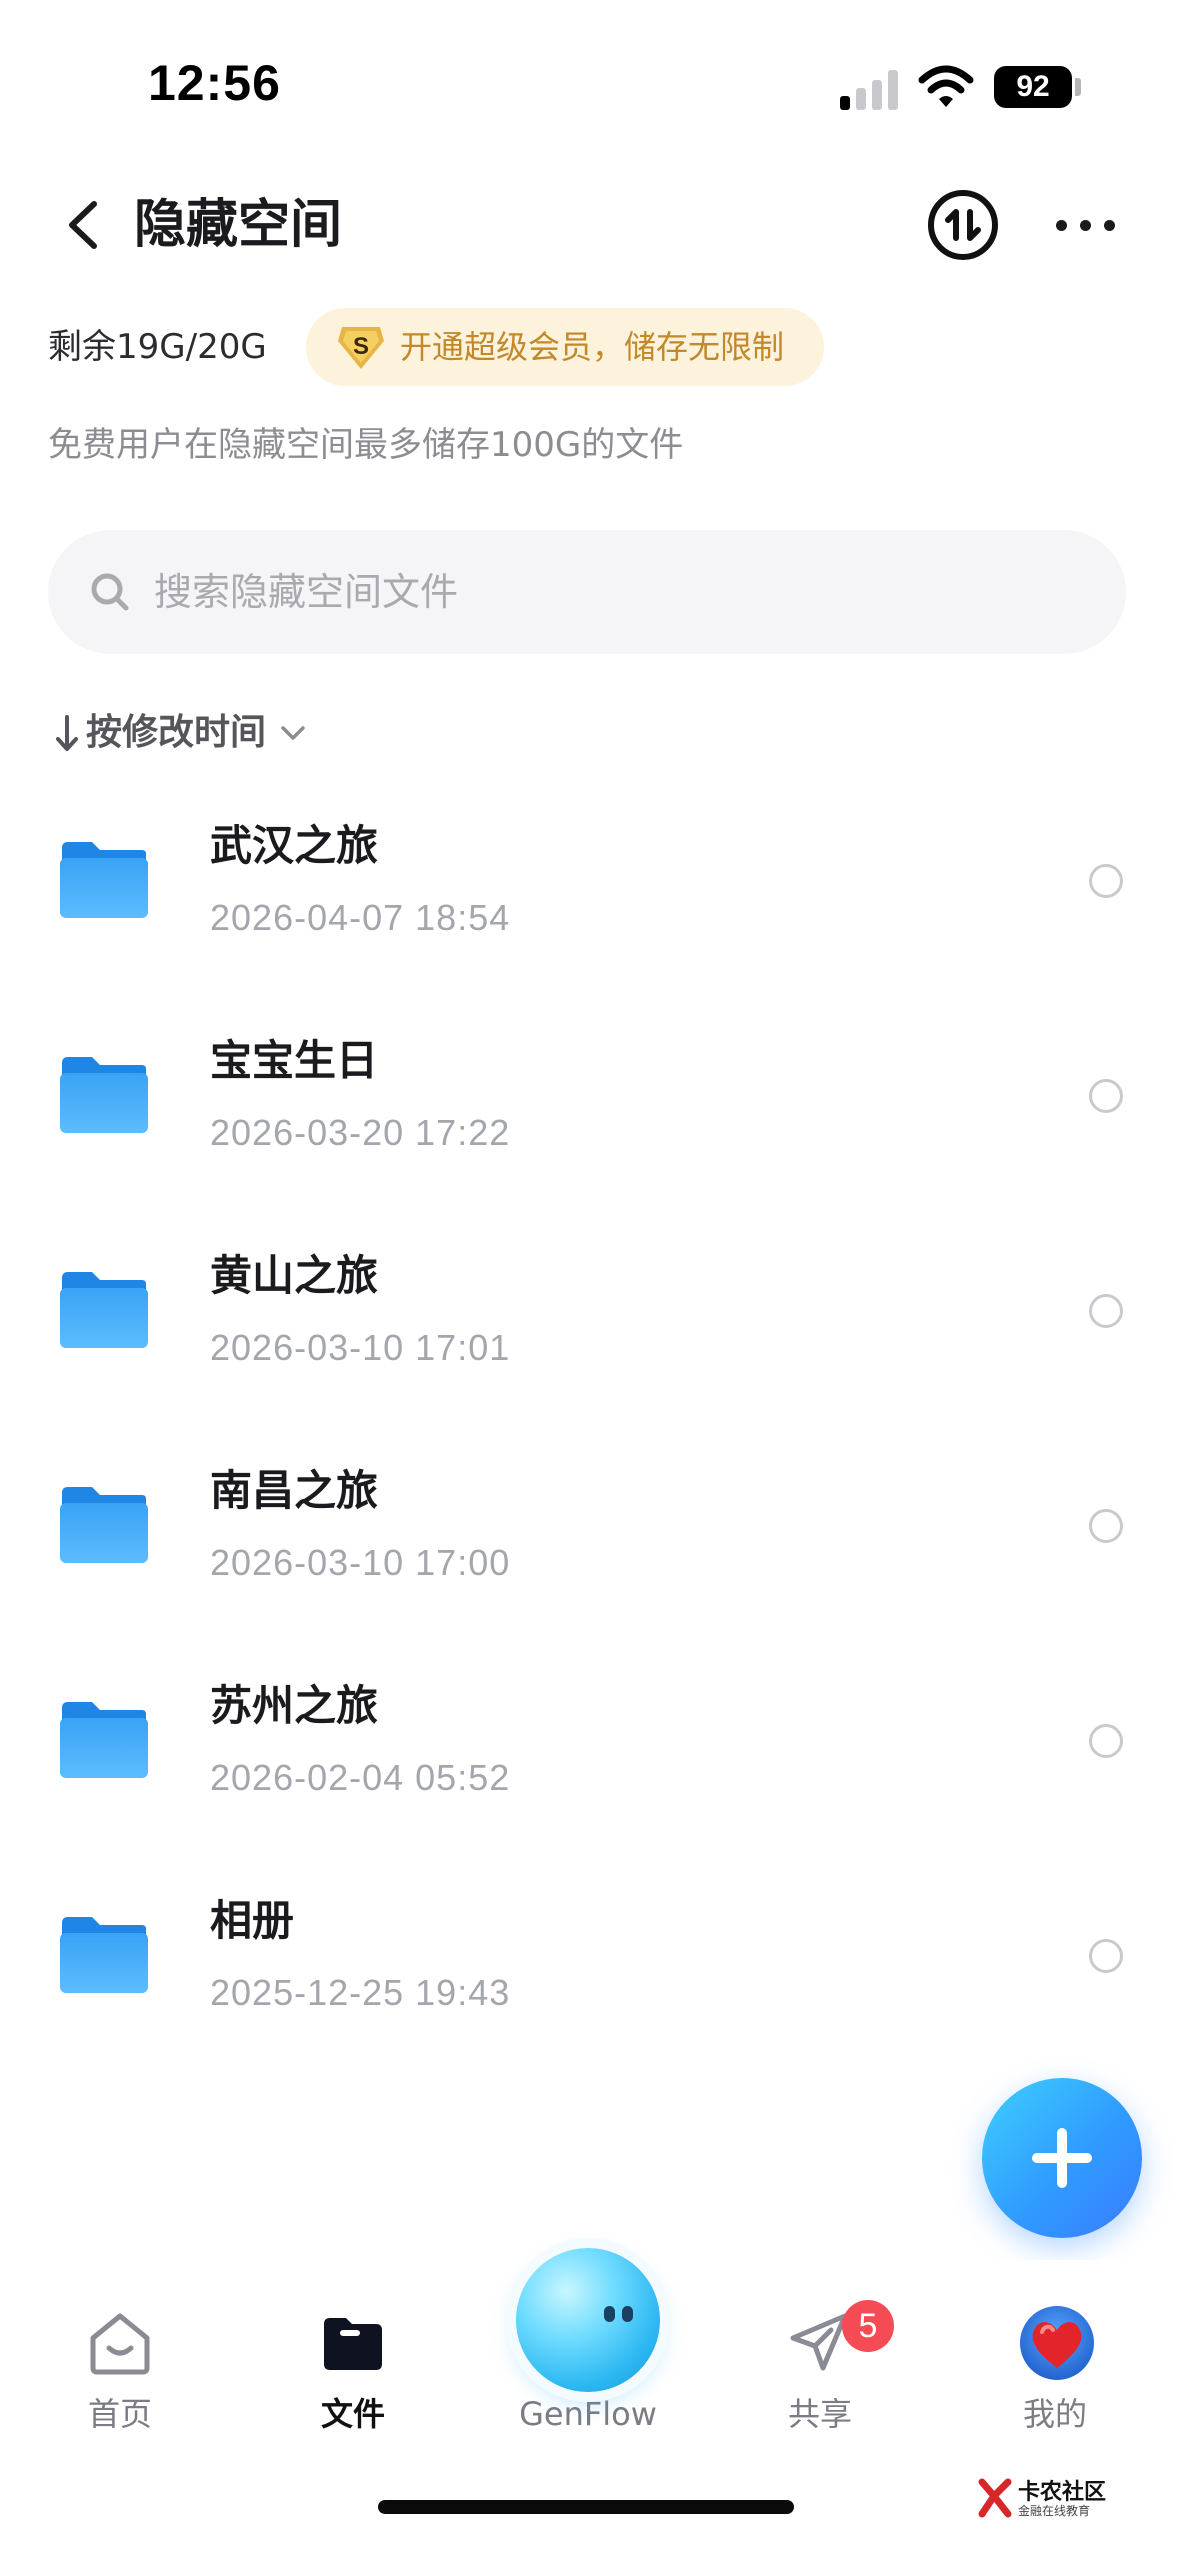 This screenshot has height=2556, width=1179. Describe the element at coordinates (294, 1705) in the screenshot. I see `file-name: 苏州之旅` at that location.